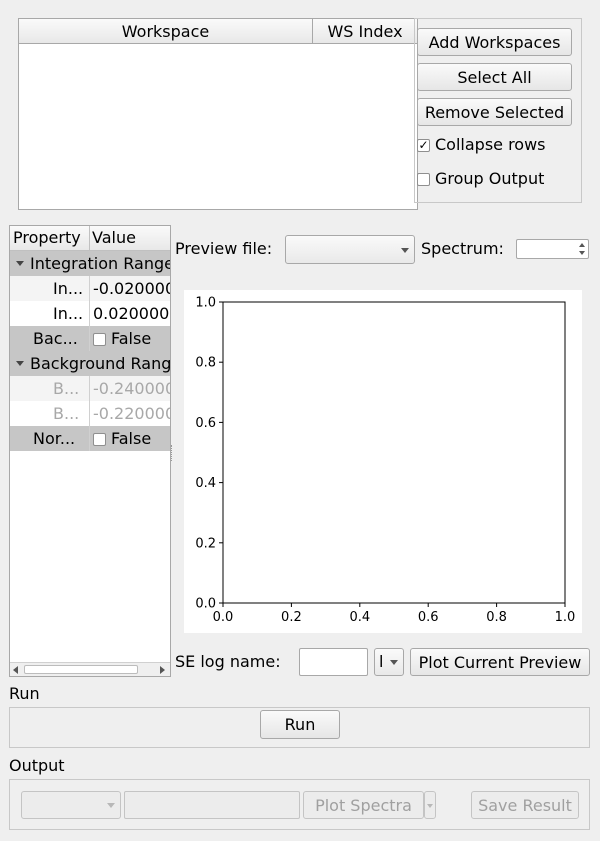 Image resolution: width=600 pixels, height=841 pixels. Describe the element at coordinates (389, 662) in the screenshot. I see `se-log-function-combobox: l` at that location.